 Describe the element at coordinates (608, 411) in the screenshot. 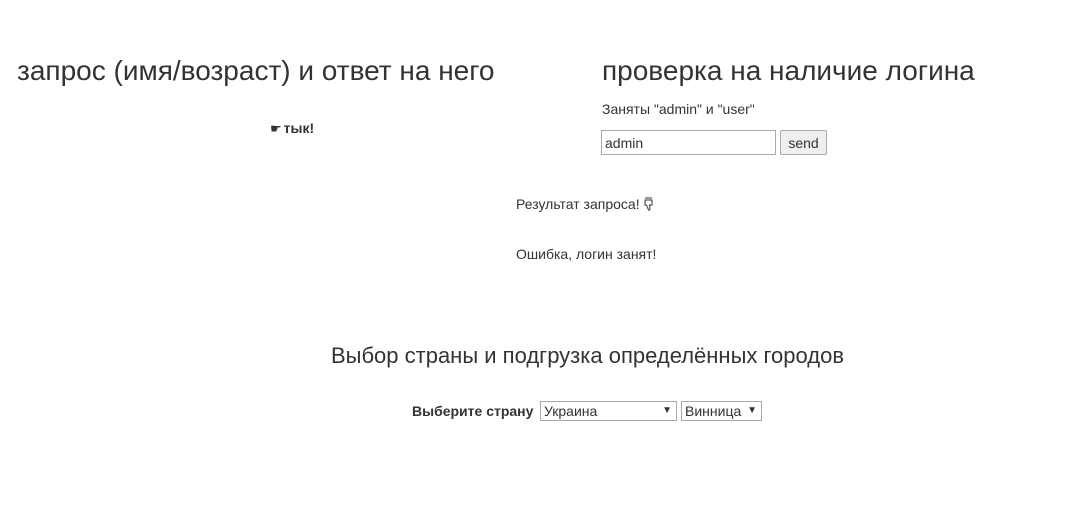

I see `country-select: Украина ▼` at that location.